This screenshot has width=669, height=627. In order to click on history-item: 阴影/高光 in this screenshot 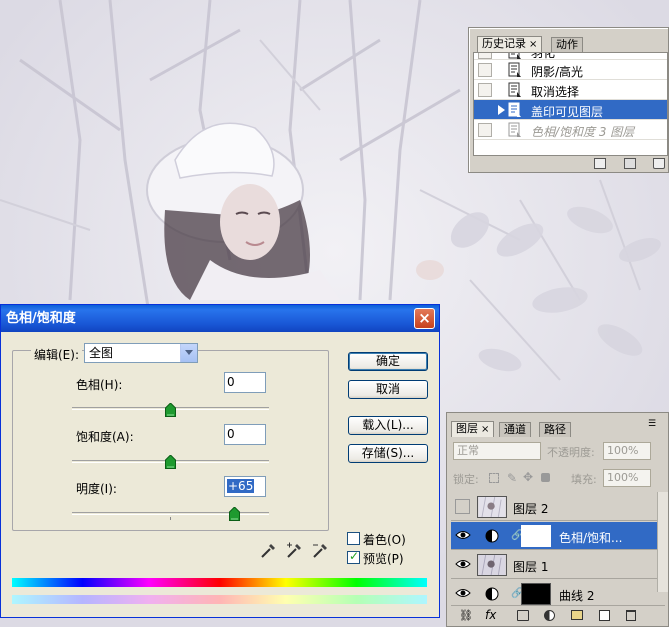, I will do `click(570, 70)`.